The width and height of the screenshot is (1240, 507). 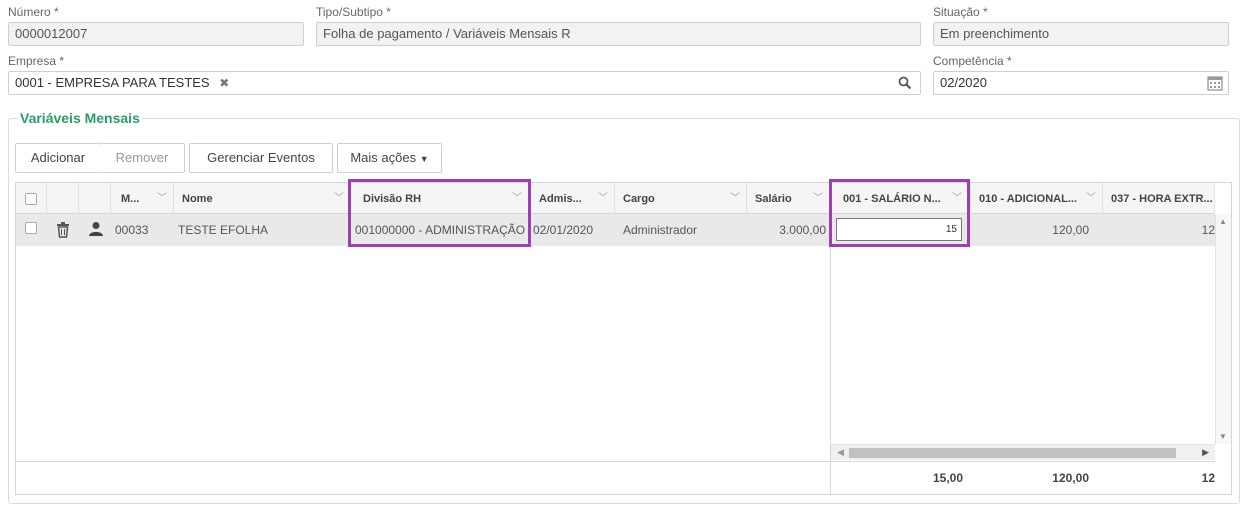 I want to click on header-salario-label: Salário, so click(x=773, y=199).